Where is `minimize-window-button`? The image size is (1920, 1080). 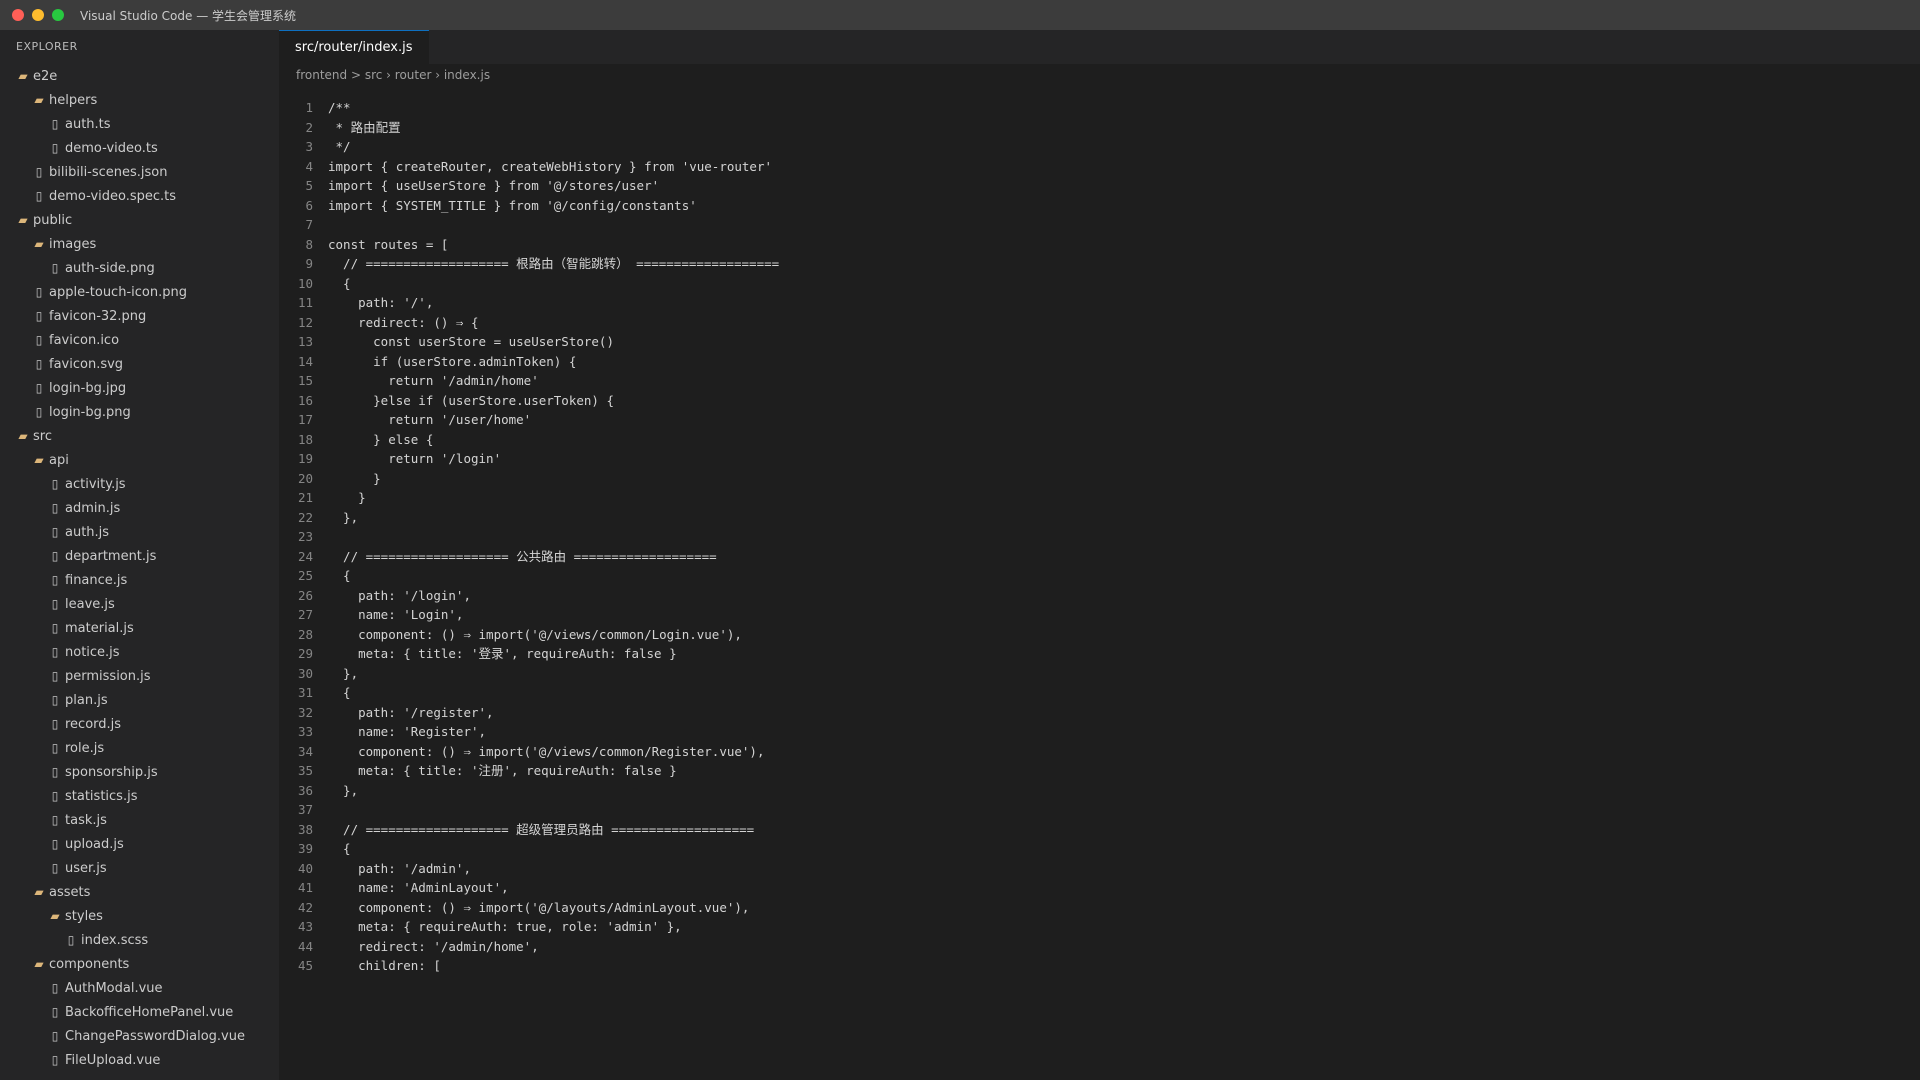
minimize-window-button is located at coordinates (38, 15).